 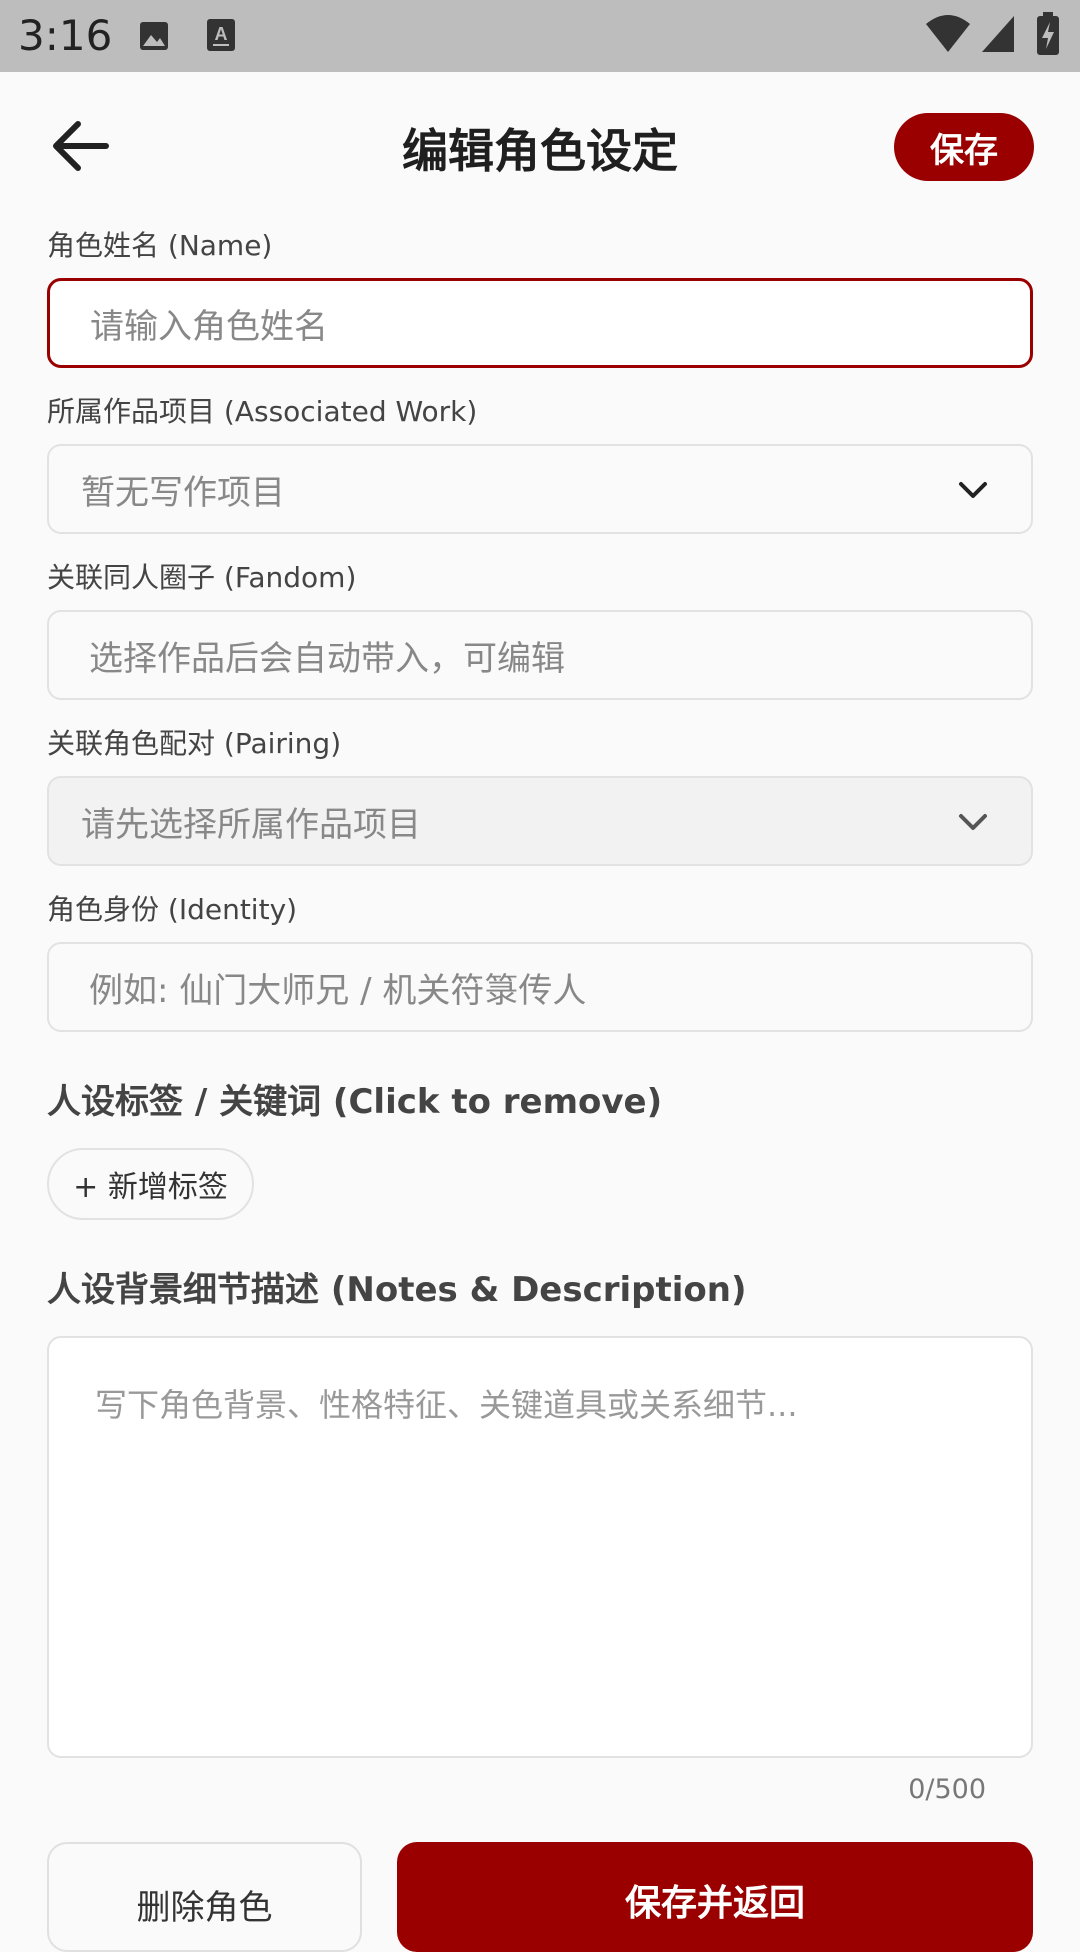 What do you see at coordinates (160, 245) in the screenshot?
I see `name-label: 角色姓名 (Name)` at bounding box center [160, 245].